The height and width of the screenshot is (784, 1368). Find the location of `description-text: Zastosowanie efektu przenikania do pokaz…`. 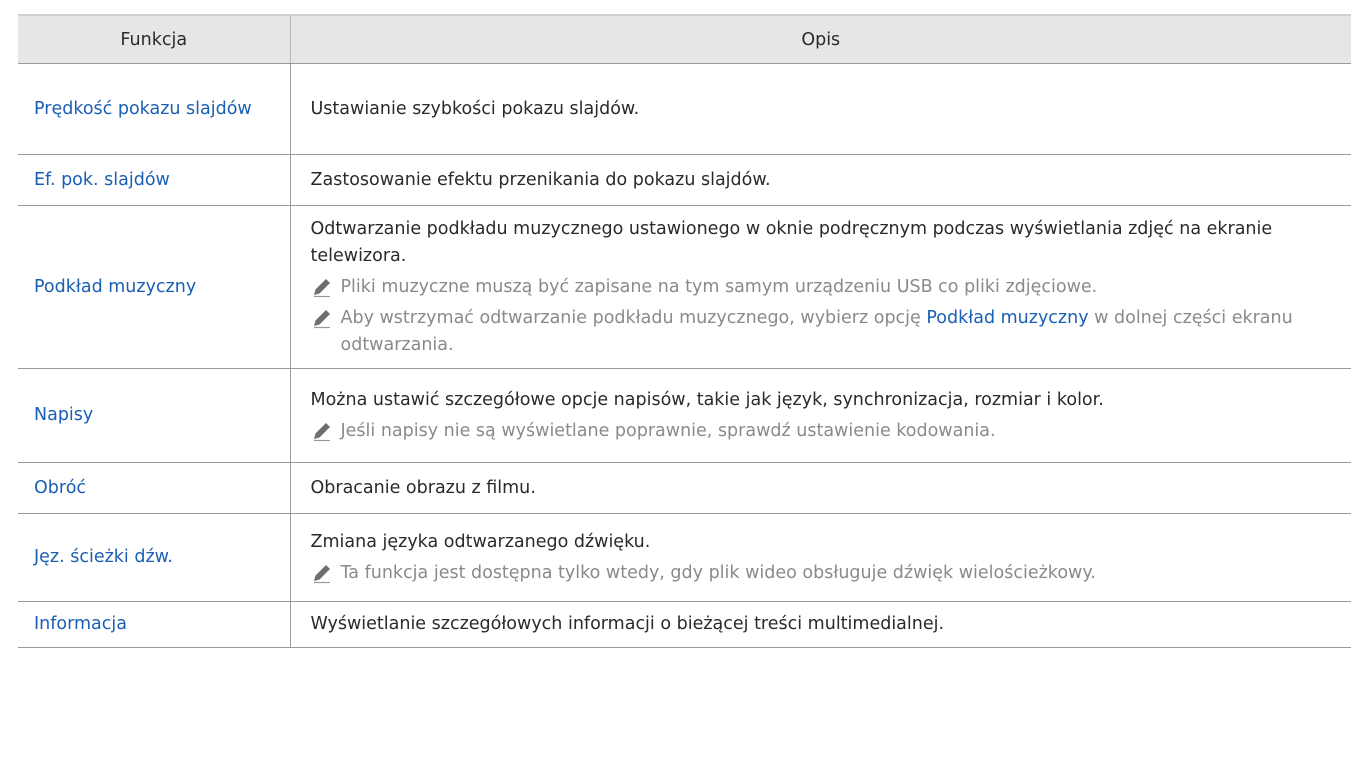

description-text: Zastosowanie efektu przenikania do pokaz… is located at coordinates (540, 179).